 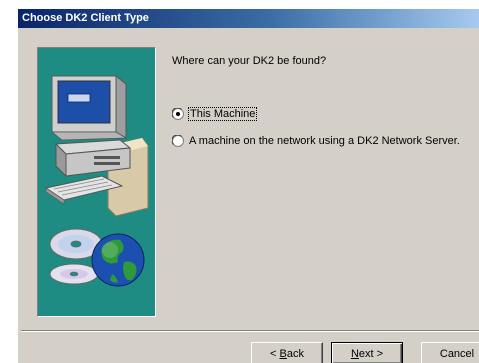 I want to click on next-button-suffix: >, so click(x=378, y=353).